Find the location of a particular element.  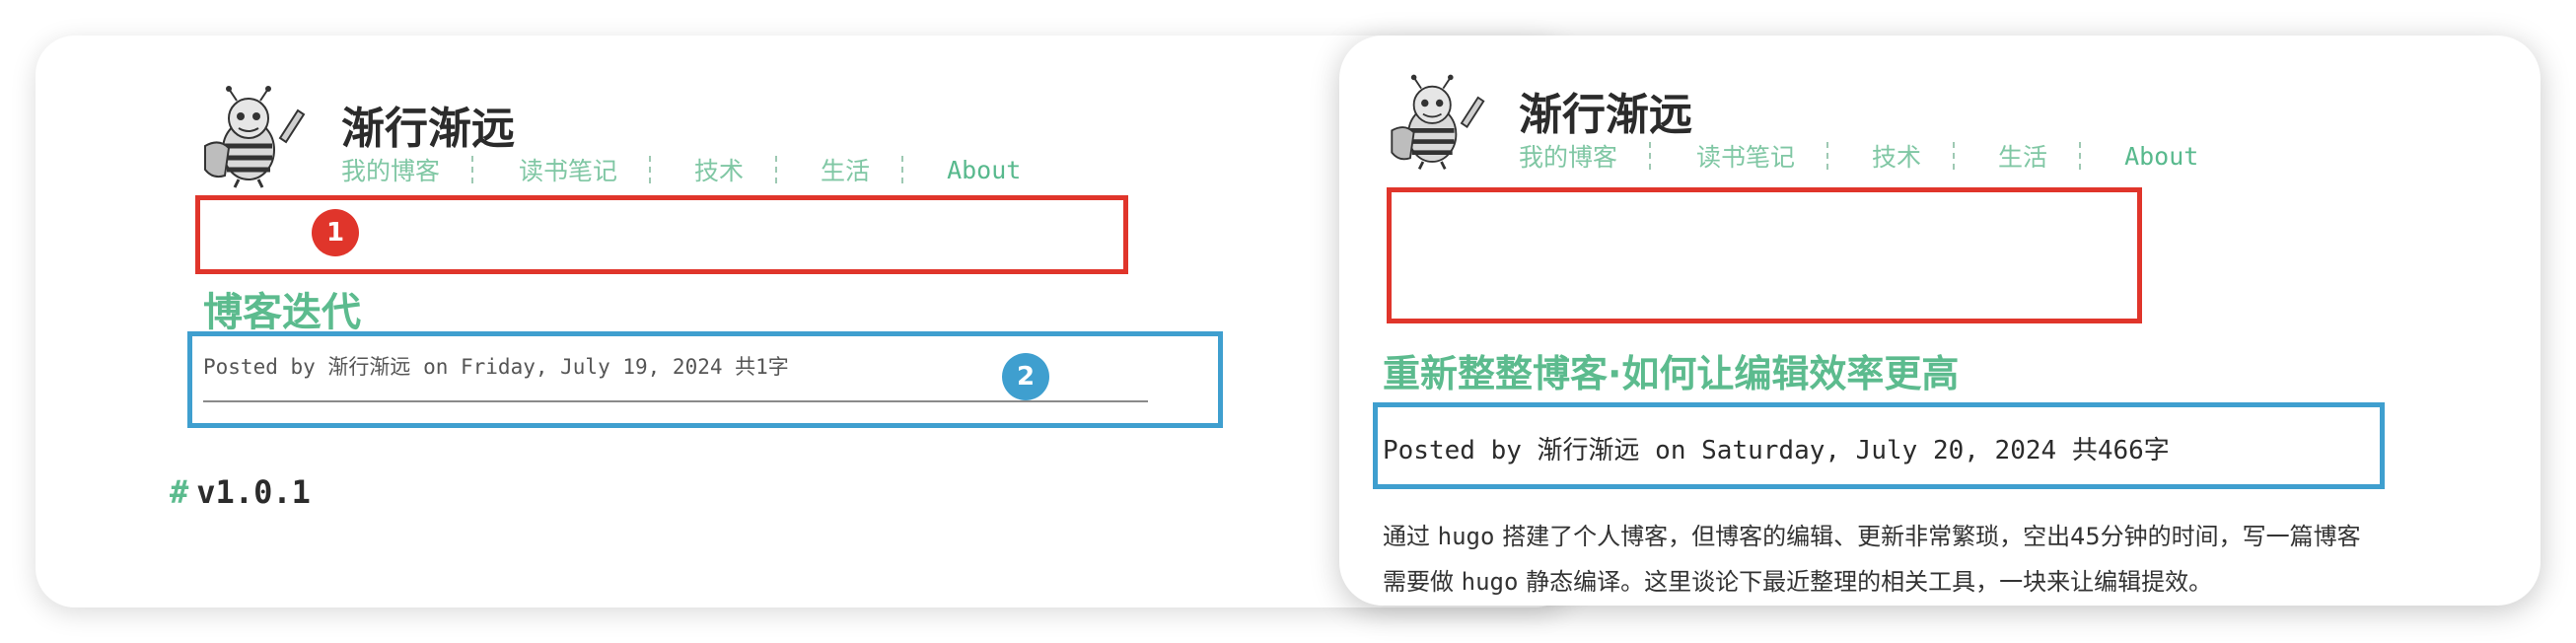

annotation-badge-2: 2 is located at coordinates (1025, 376).